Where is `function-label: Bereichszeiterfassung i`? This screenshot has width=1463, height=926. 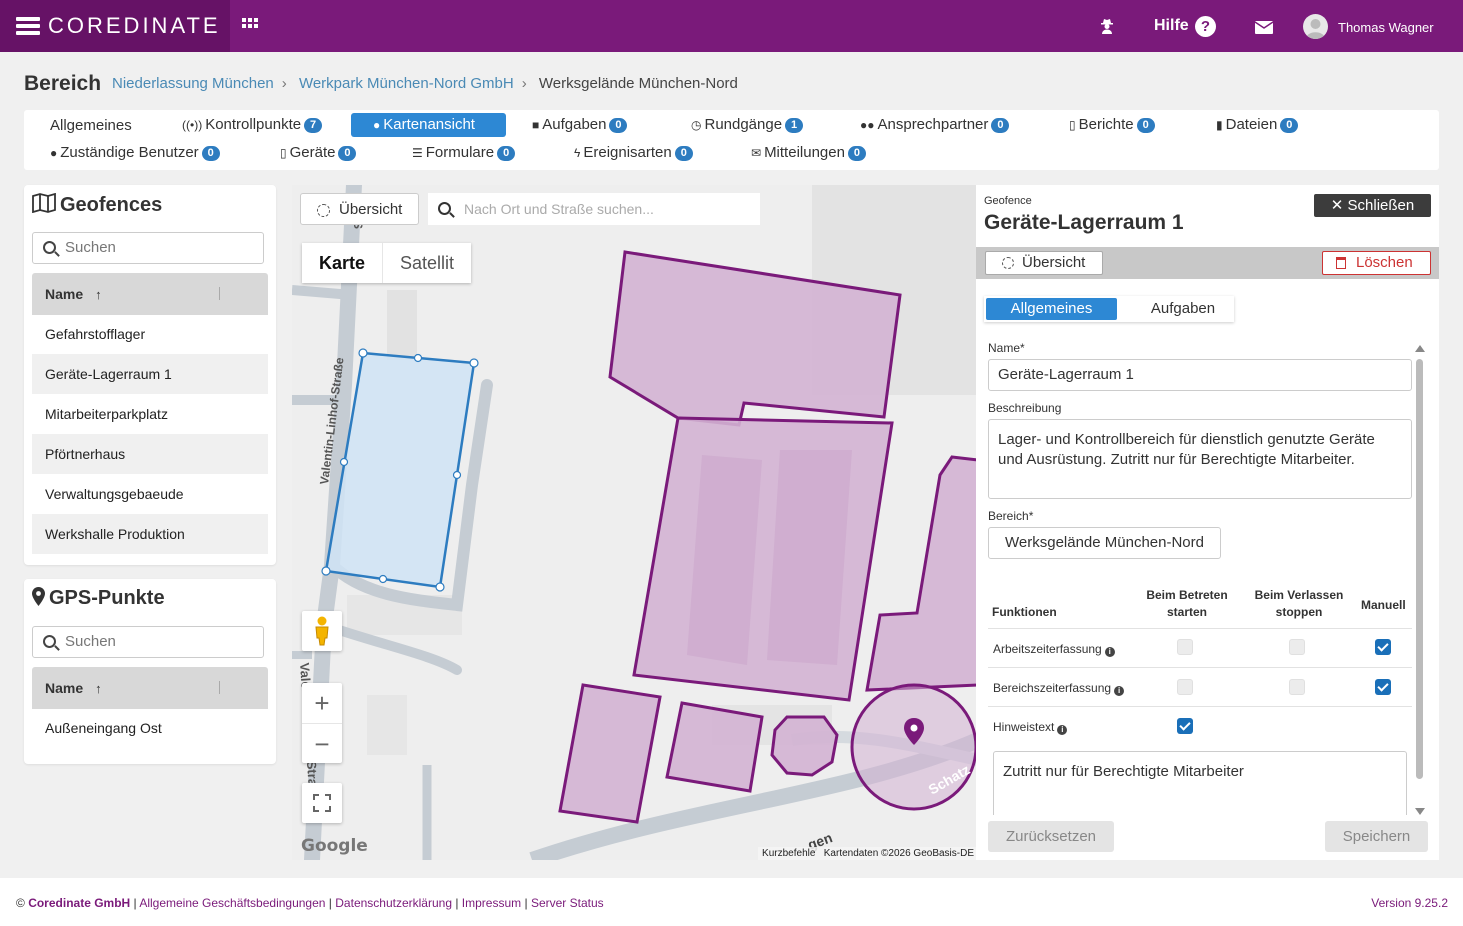 function-label: Bereichszeiterfassung i is located at coordinates (1059, 688).